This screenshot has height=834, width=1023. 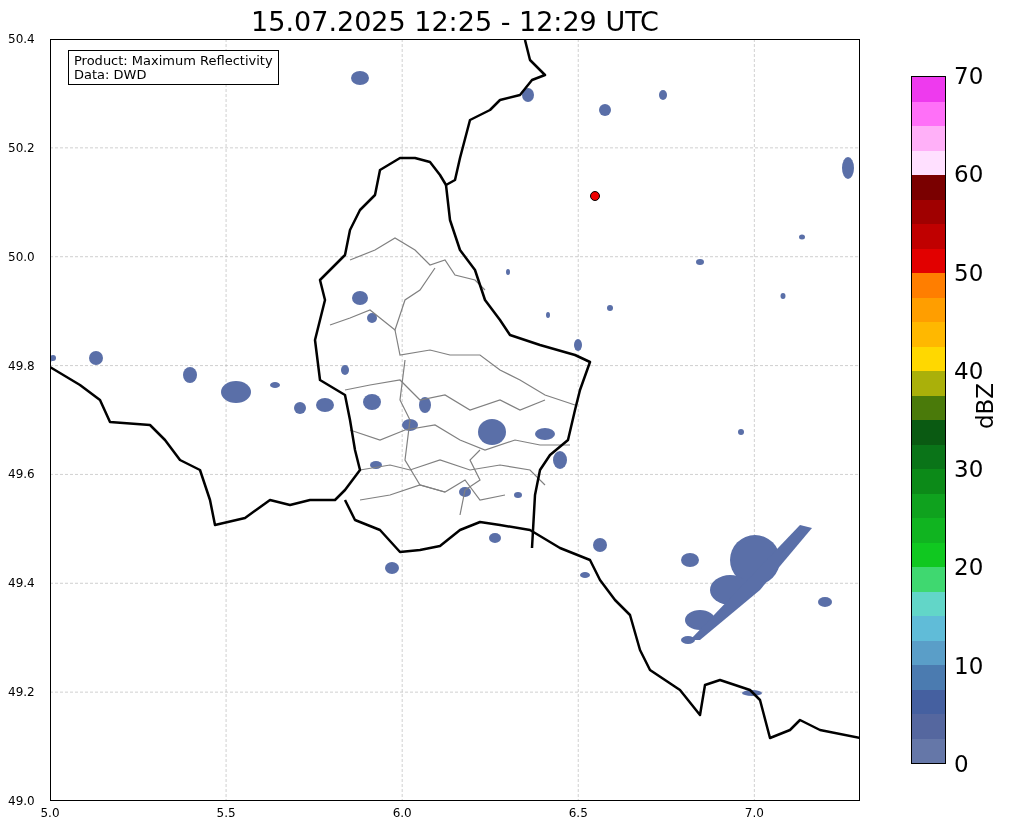 I want to click on y-axis-tick-label: 49.6, so click(x=21, y=474).